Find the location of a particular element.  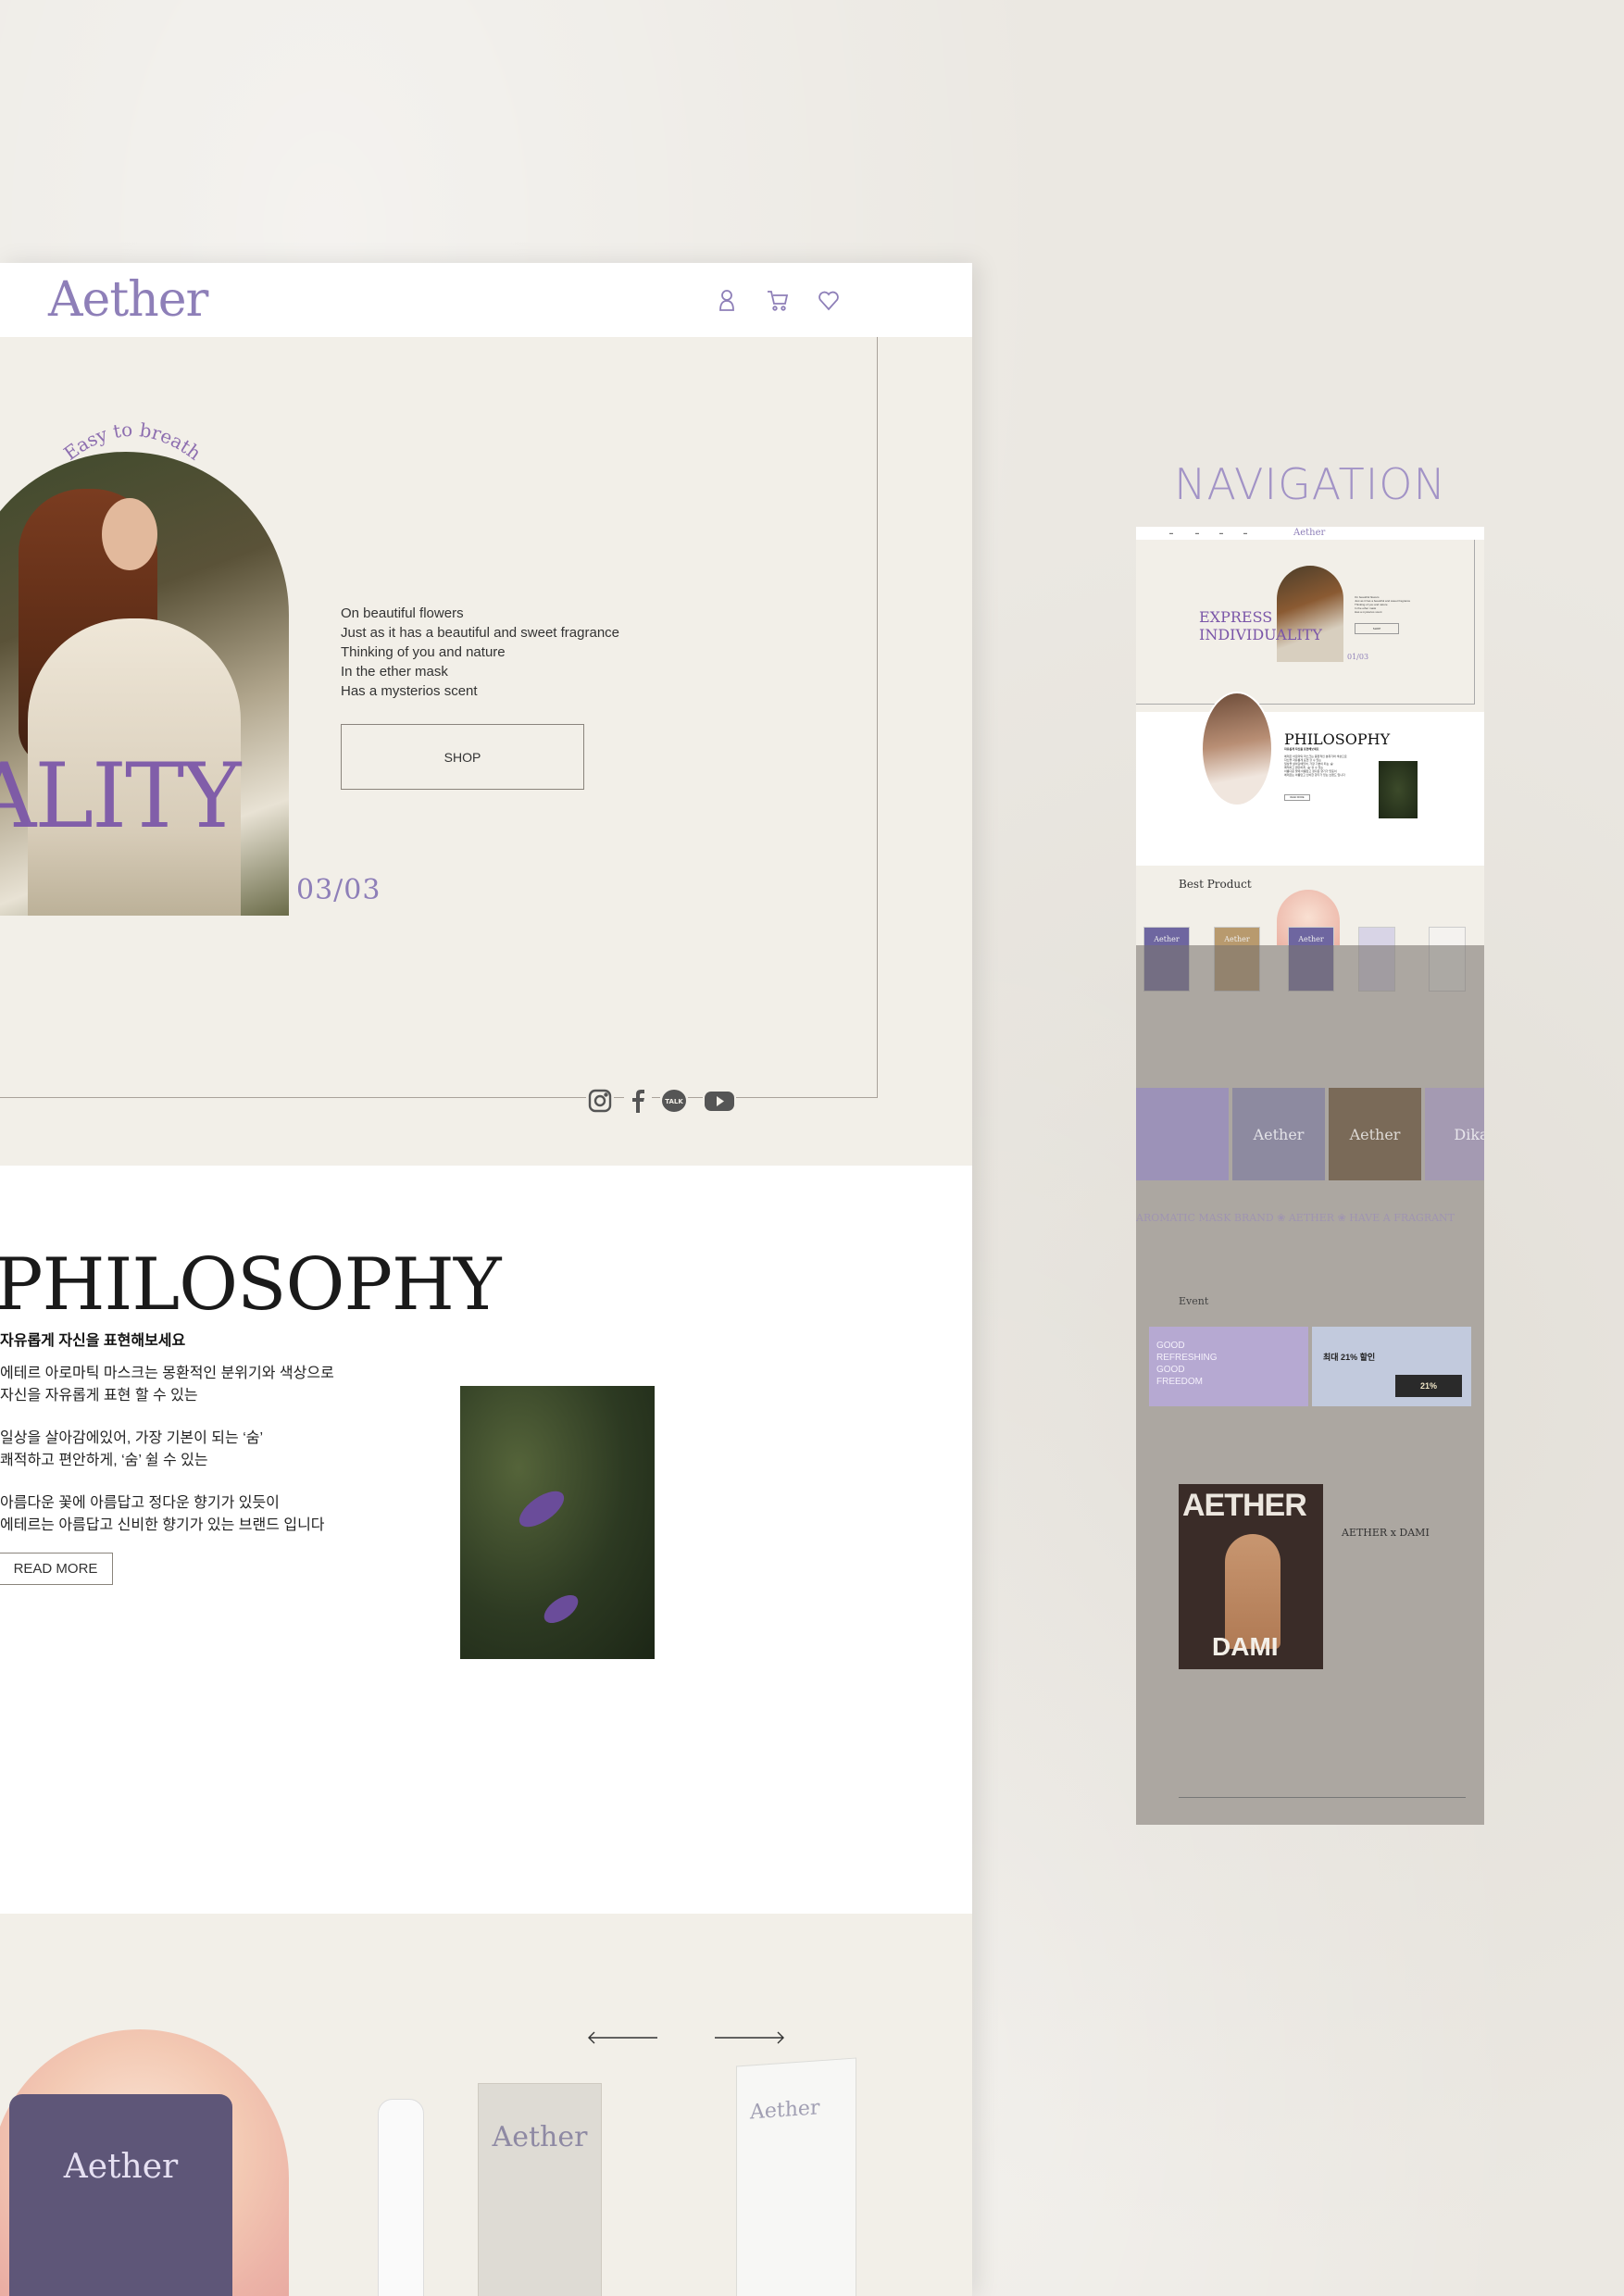

hero-headline: ALITY is located at coordinates (120, 796).